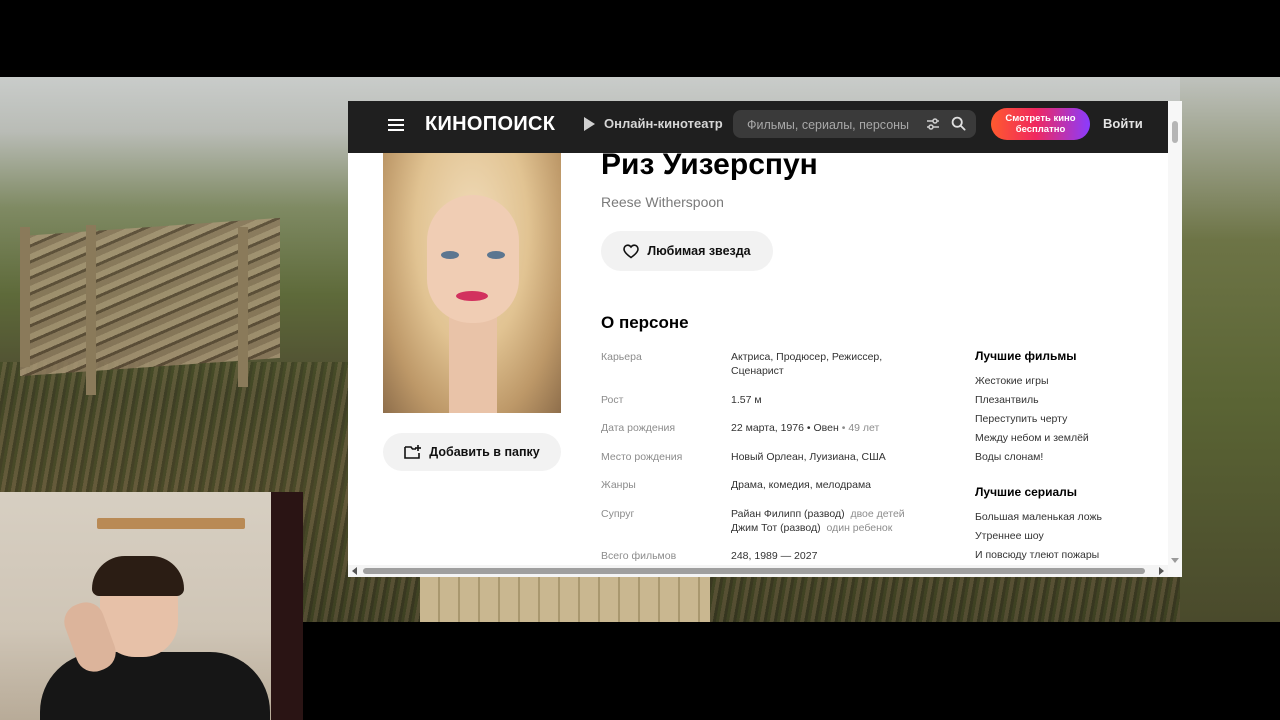 Image resolution: width=1280 pixels, height=720 pixels. What do you see at coordinates (663, 123) in the screenshot?
I see `online-cinema-label: Онлайн-кинотеатр` at bounding box center [663, 123].